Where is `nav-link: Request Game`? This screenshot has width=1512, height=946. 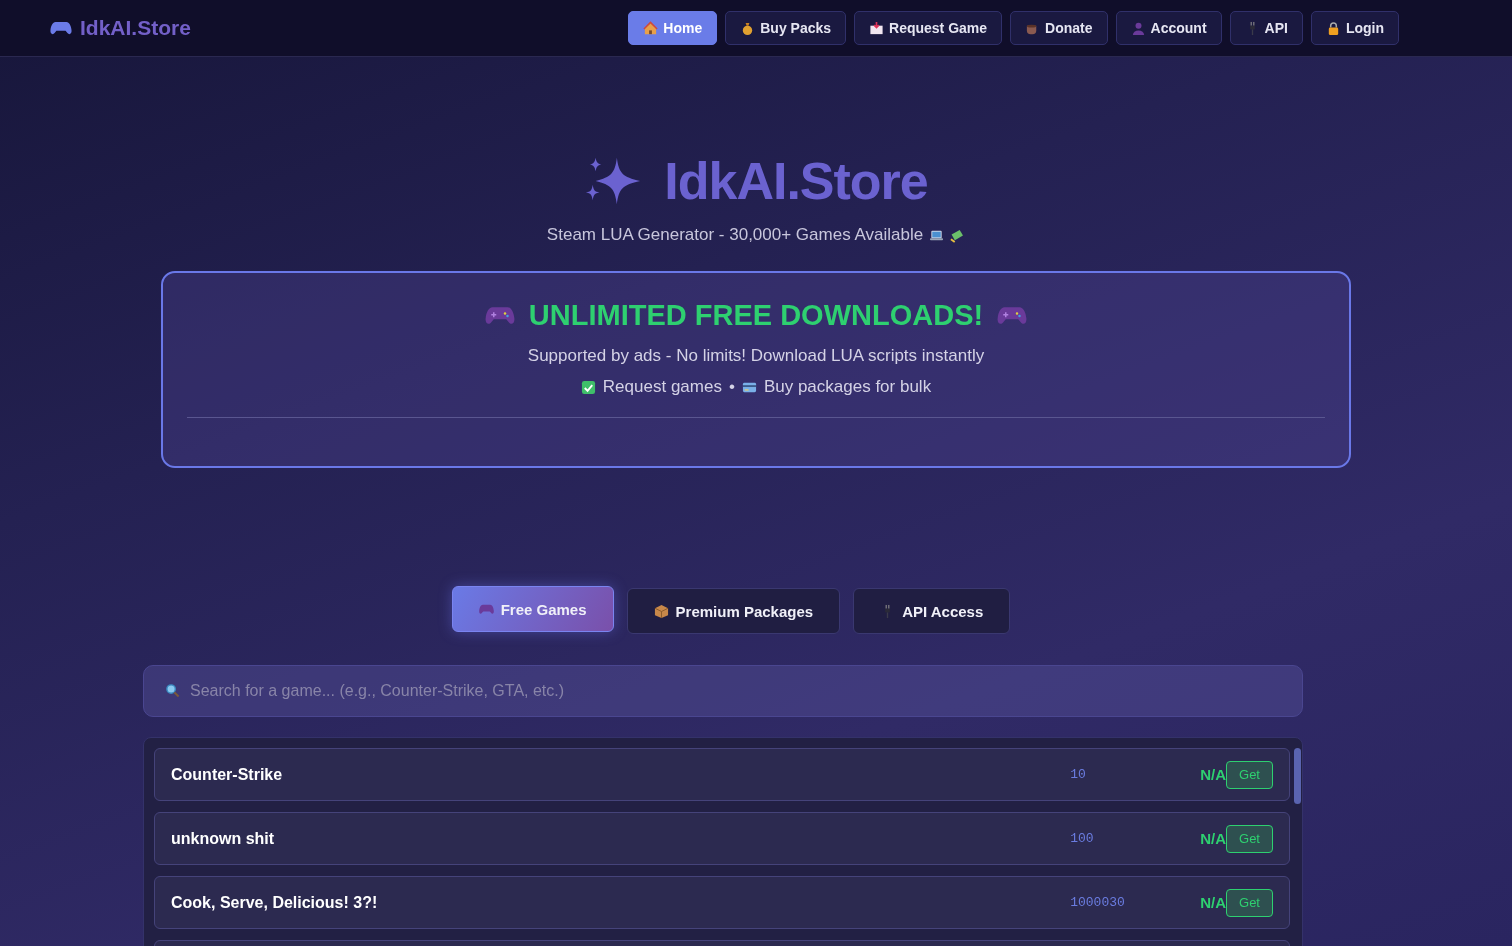
nav-link: Request Game is located at coordinates (928, 28).